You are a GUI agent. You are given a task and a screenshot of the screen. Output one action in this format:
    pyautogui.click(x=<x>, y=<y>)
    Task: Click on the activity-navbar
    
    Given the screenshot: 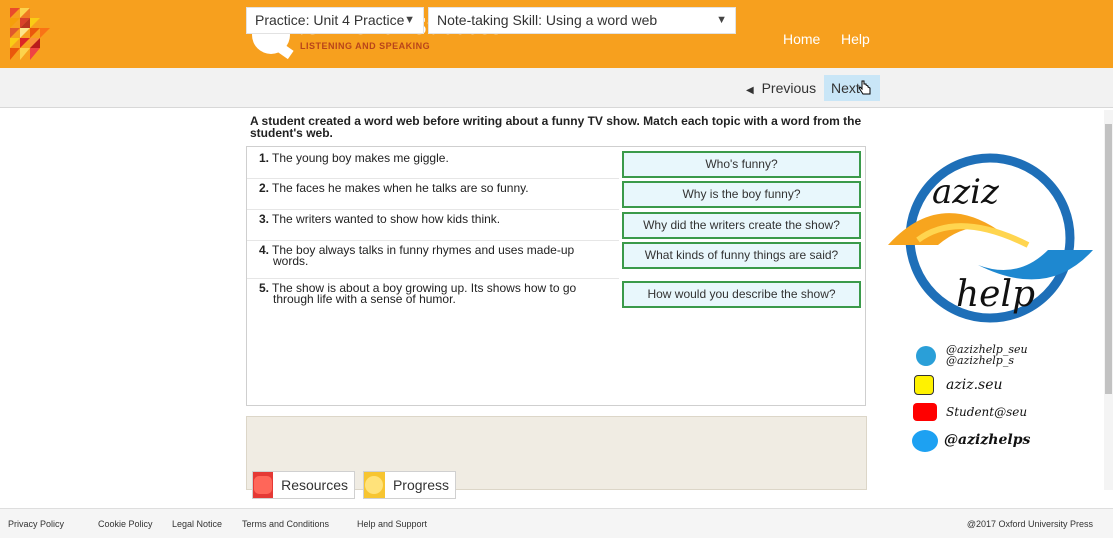 What is the action you would take?
    pyautogui.click(x=556, y=88)
    